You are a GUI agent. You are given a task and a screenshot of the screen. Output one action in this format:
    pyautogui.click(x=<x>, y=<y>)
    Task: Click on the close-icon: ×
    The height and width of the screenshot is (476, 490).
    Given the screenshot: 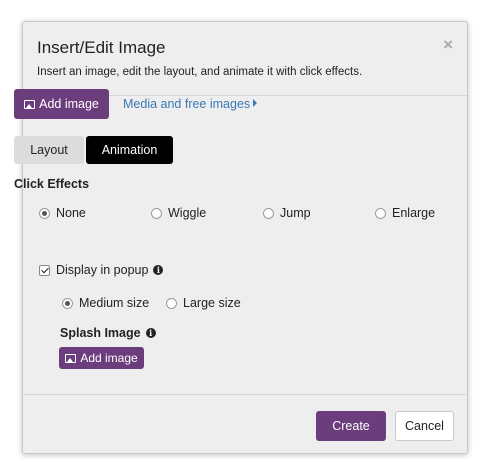 What is the action you would take?
    pyautogui.click(x=448, y=44)
    